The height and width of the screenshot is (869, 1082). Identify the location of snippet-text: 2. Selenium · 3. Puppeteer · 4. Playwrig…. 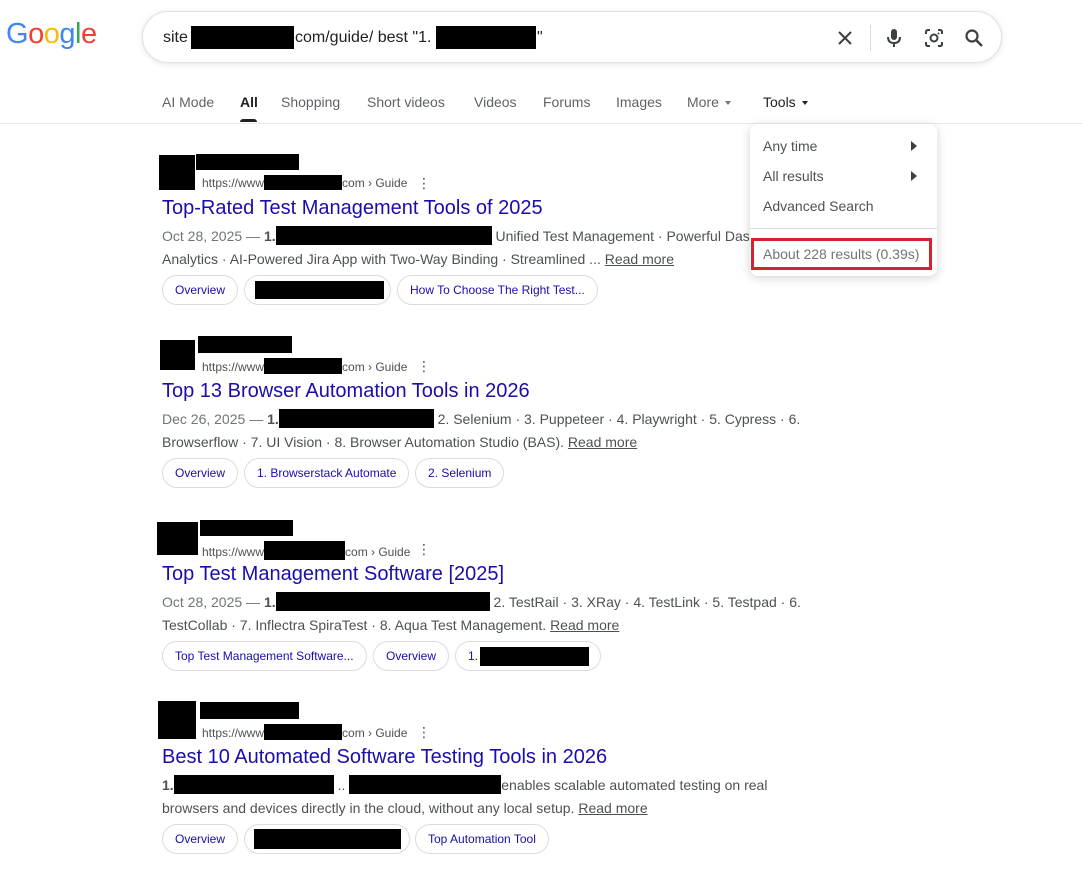
(617, 419).